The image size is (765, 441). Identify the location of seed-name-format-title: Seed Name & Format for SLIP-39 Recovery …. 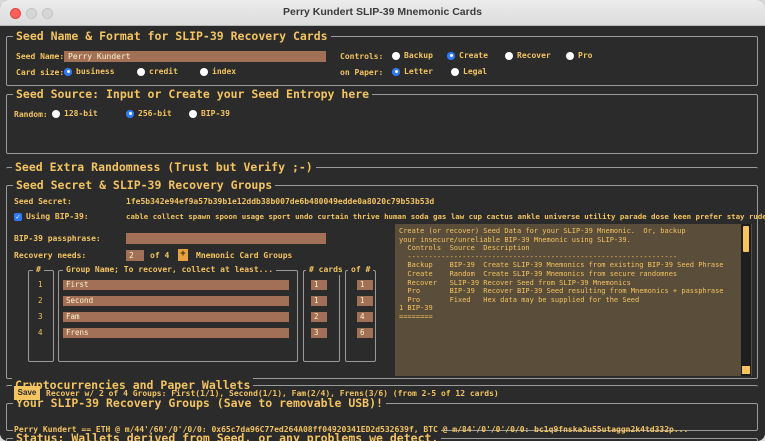
(172, 36).